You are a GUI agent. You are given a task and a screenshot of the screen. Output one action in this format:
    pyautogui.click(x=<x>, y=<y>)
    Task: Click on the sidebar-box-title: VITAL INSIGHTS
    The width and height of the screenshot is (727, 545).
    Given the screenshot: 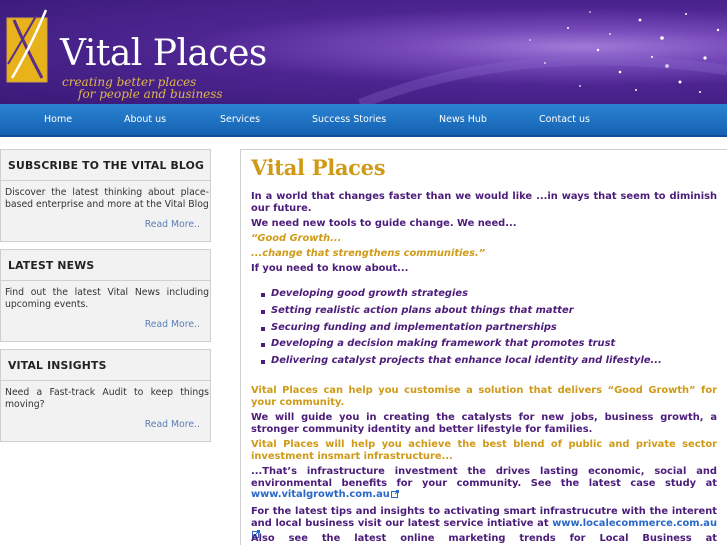 What is the action you would take?
    pyautogui.click(x=57, y=365)
    